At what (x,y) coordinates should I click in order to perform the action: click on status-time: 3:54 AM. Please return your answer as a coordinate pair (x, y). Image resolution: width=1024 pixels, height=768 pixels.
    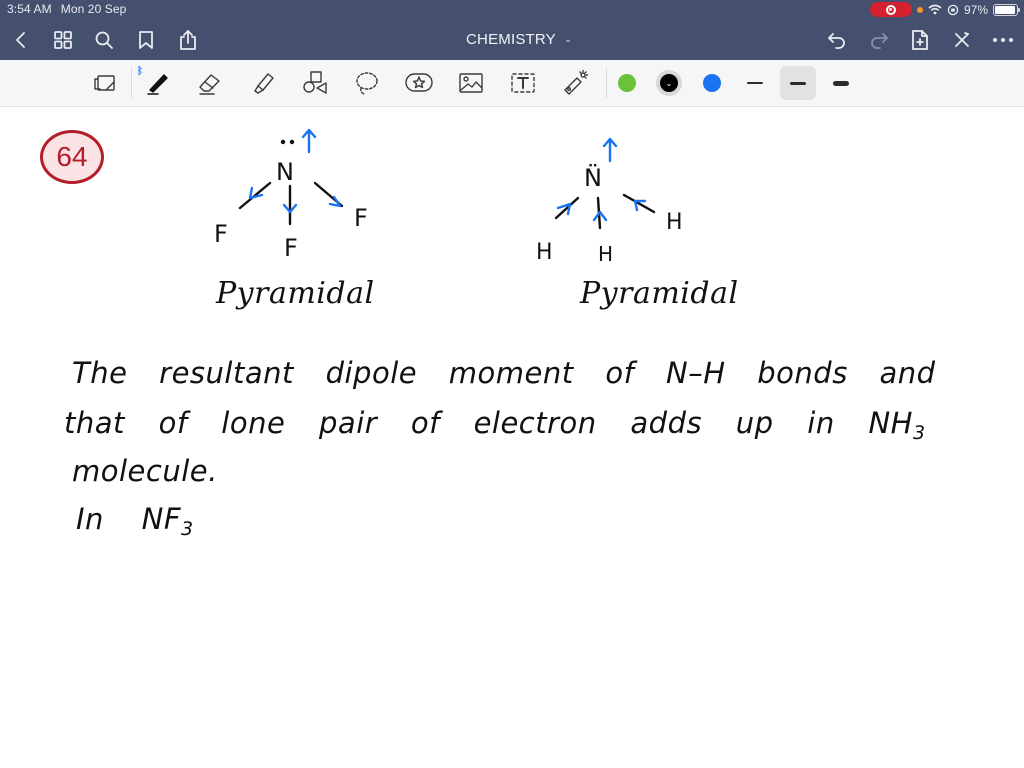
    Looking at the image, I should click on (29, 9).